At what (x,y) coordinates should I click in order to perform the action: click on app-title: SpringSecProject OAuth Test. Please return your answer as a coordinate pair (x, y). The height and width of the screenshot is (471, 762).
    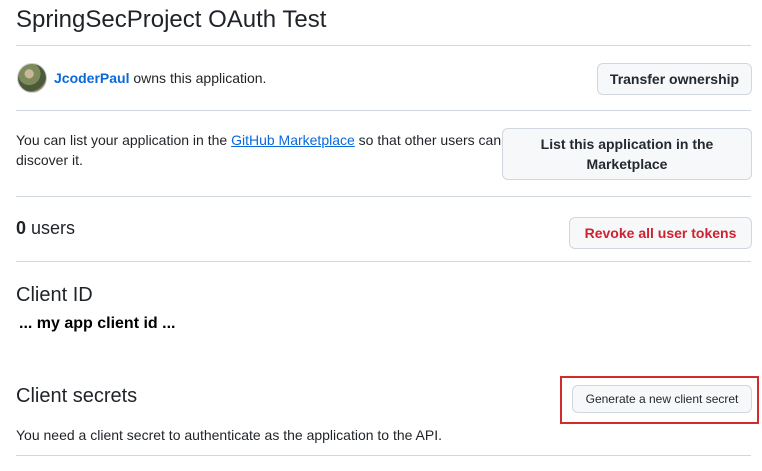
    Looking at the image, I should click on (171, 19).